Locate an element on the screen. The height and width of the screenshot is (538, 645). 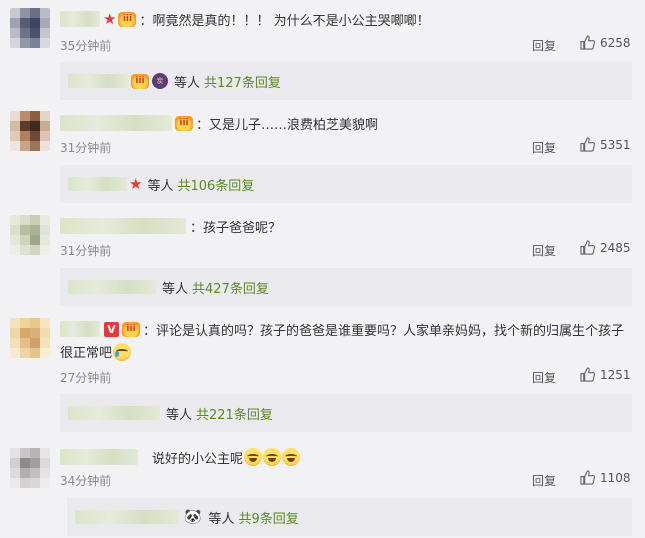
comment-header: ：孩子爸爸呢？ is located at coordinates (170, 226).